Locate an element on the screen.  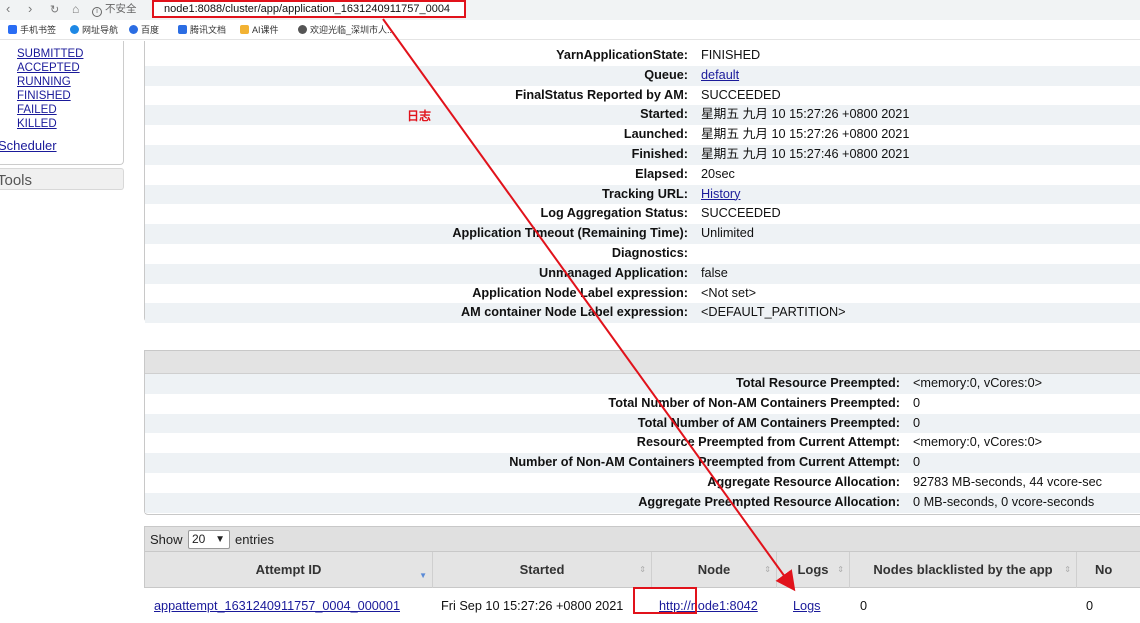
chevron-down-icon: ▼ is located at coordinates (220, 539).